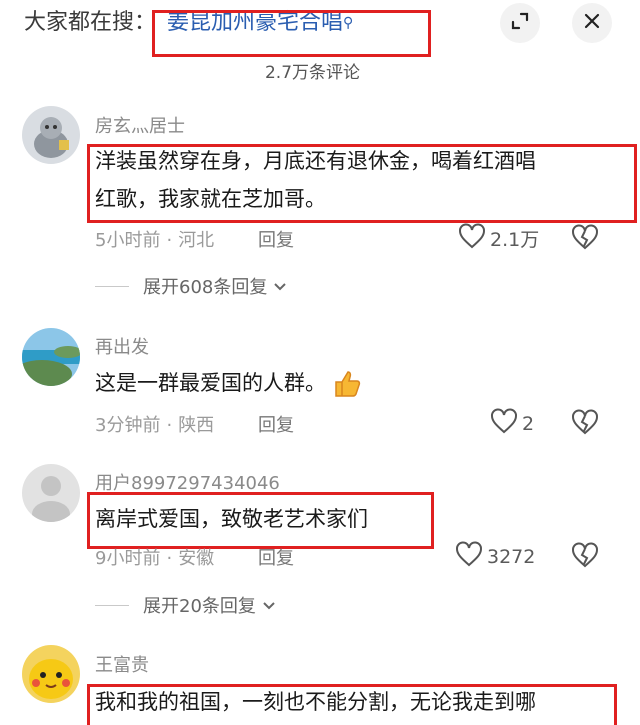 The width and height of the screenshot is (640, 725). I want to click on comment-meta: 3分钟前 · 陕西, so click(155, 425).